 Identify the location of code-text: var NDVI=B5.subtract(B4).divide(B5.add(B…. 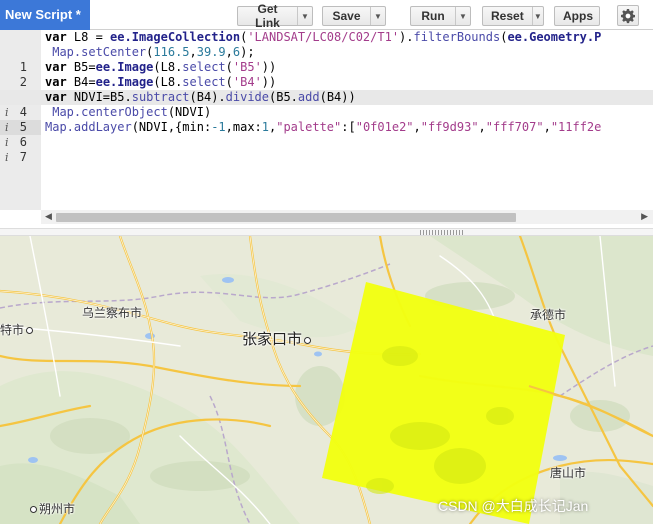
(200, 97).